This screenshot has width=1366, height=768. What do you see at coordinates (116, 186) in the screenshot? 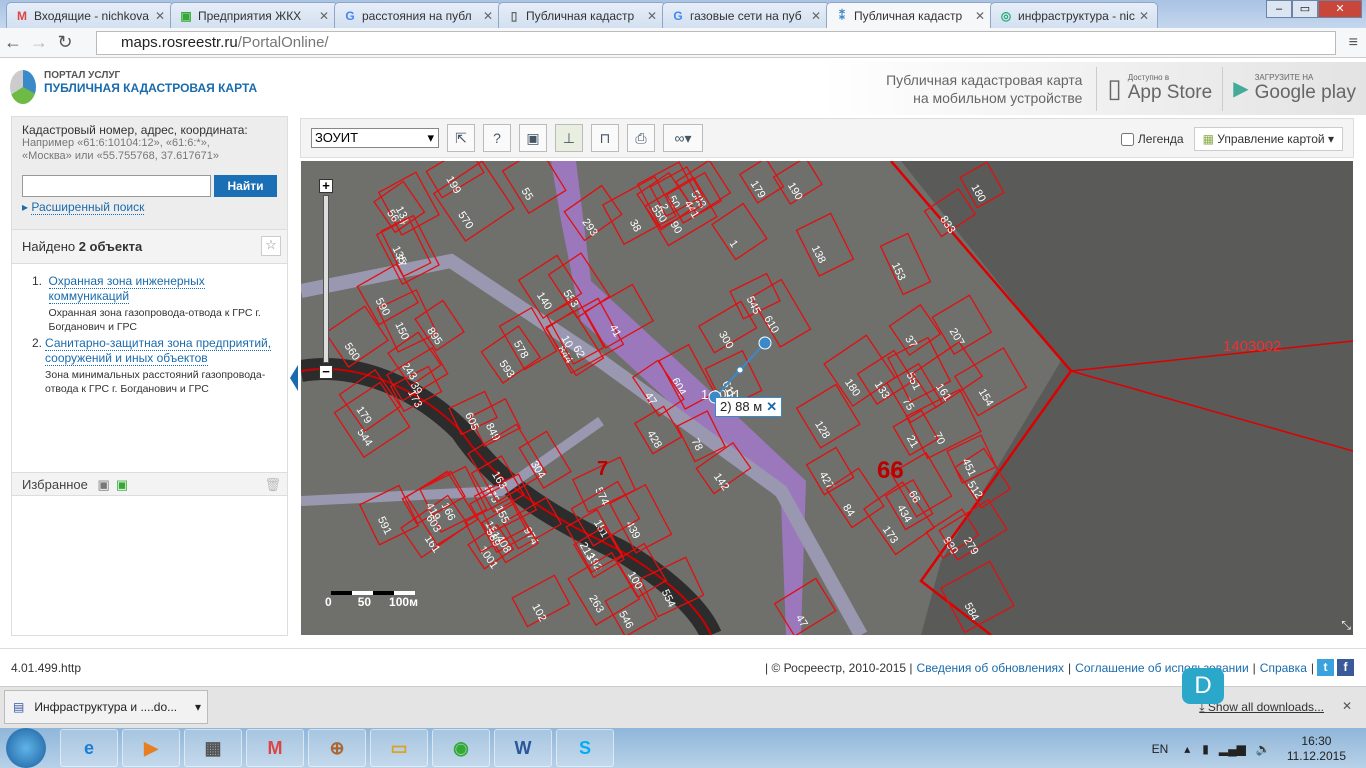
I see `search-input` at bounding box center [116, 186].